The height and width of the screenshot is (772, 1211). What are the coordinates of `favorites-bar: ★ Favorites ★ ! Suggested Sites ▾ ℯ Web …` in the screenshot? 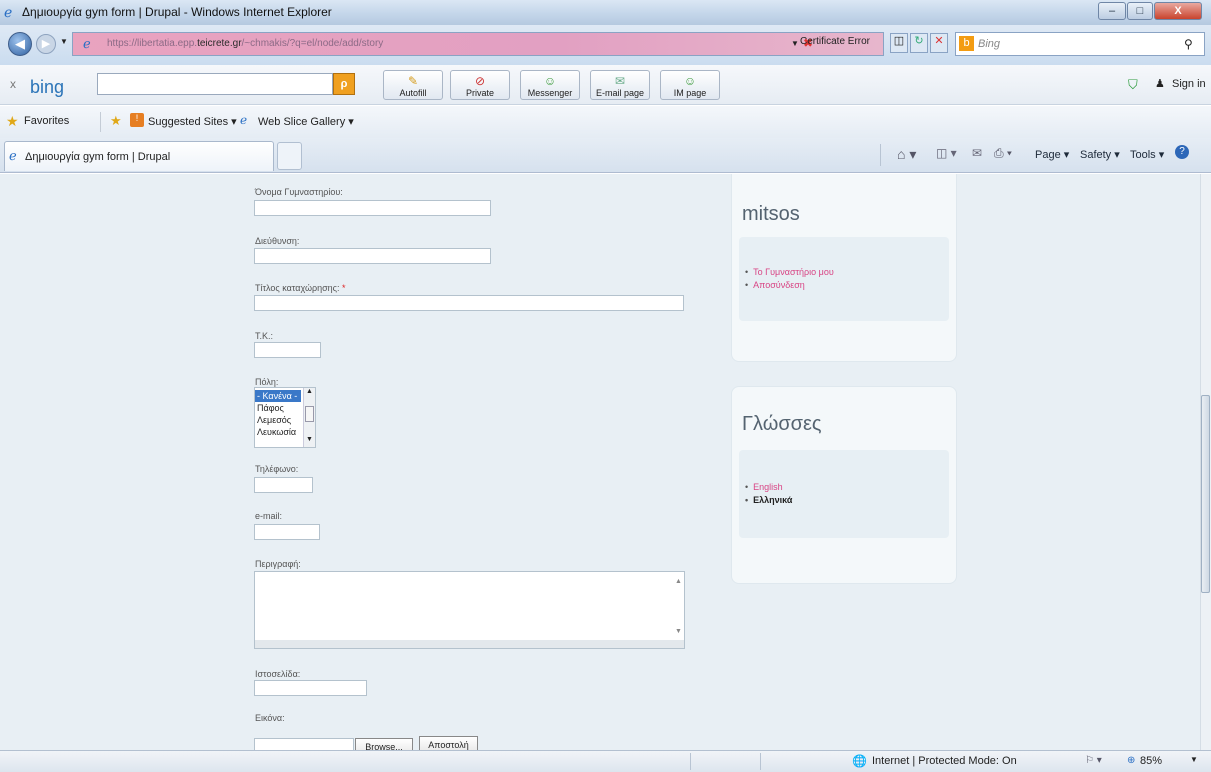 It's located at (605, 122).